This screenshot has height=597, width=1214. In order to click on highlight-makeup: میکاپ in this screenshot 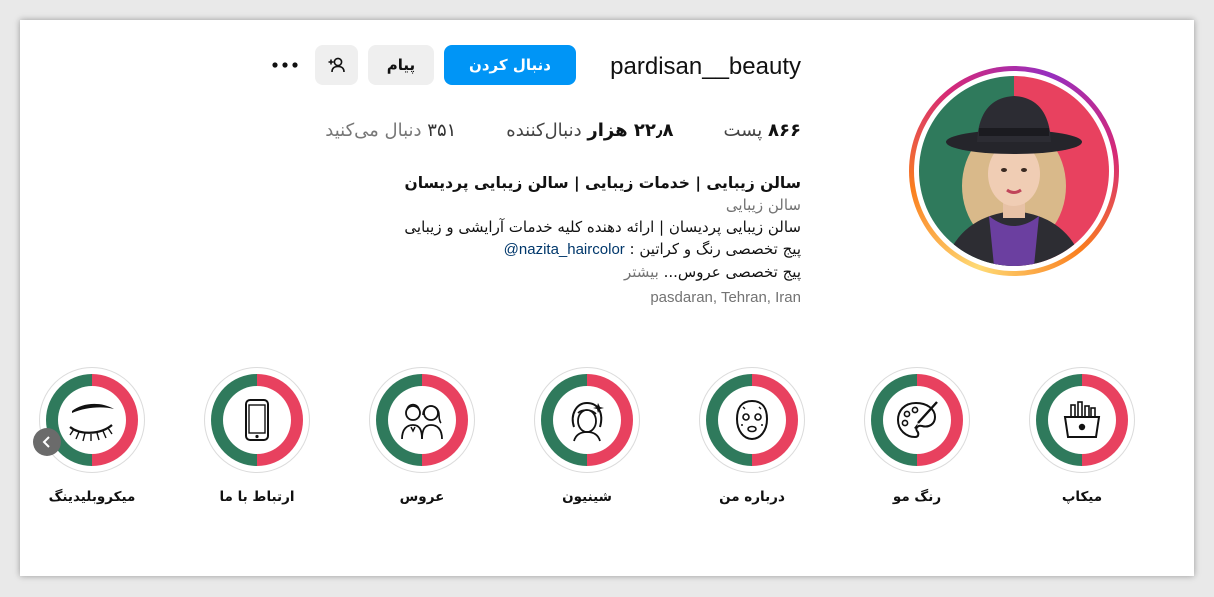, I will do `click(1082, 436)`.